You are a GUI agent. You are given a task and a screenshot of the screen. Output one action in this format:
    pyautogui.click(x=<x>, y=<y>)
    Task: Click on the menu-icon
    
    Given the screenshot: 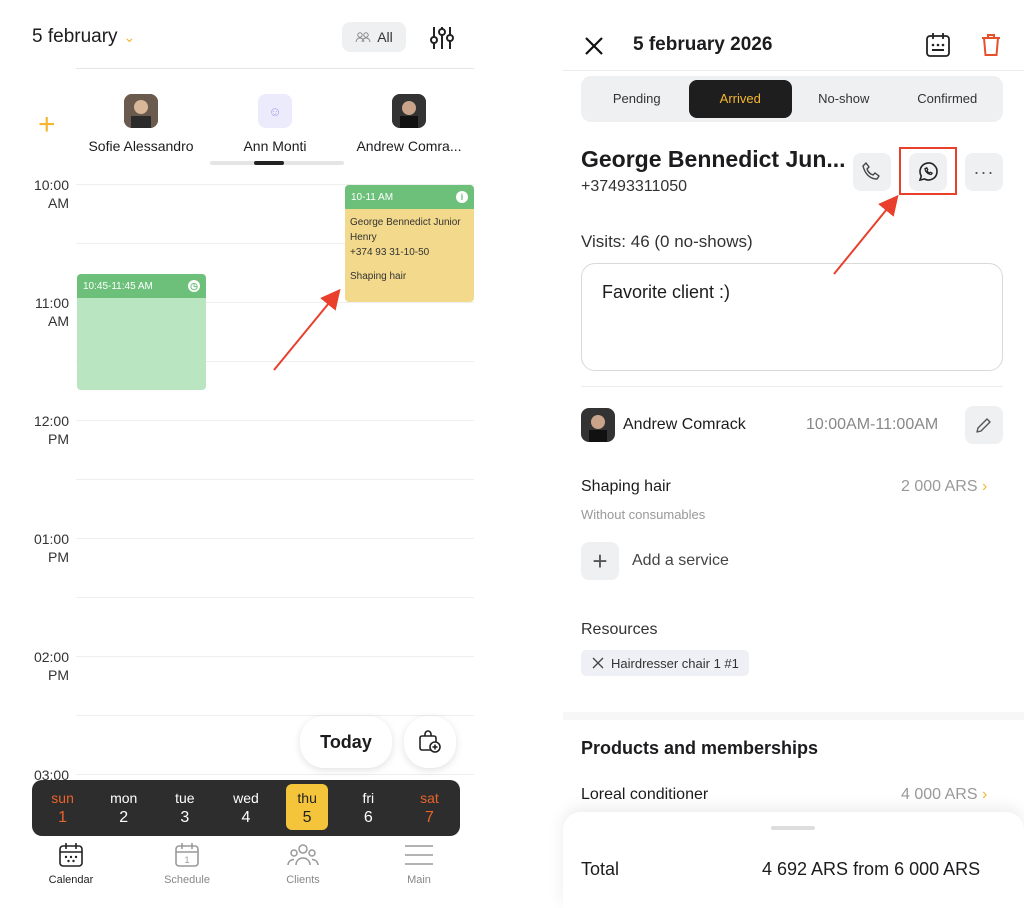 What is the action you would take?
    pyautogui.click(x=419, y=855)
    